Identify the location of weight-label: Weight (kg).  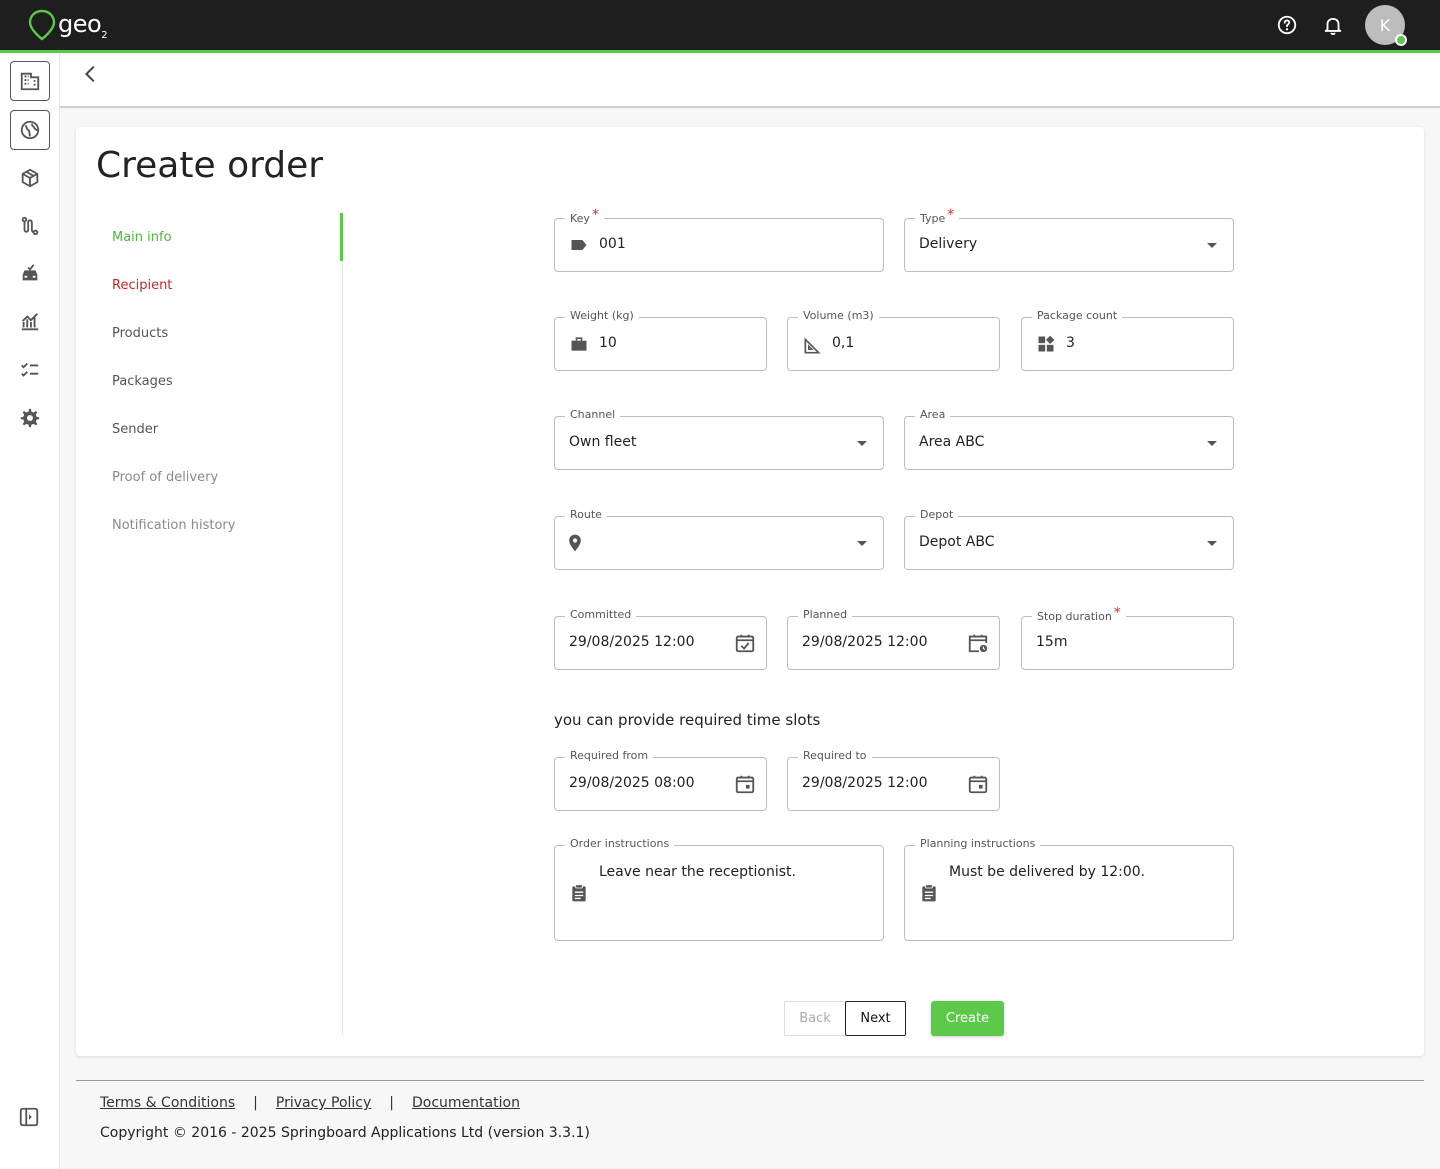
(602, 315).